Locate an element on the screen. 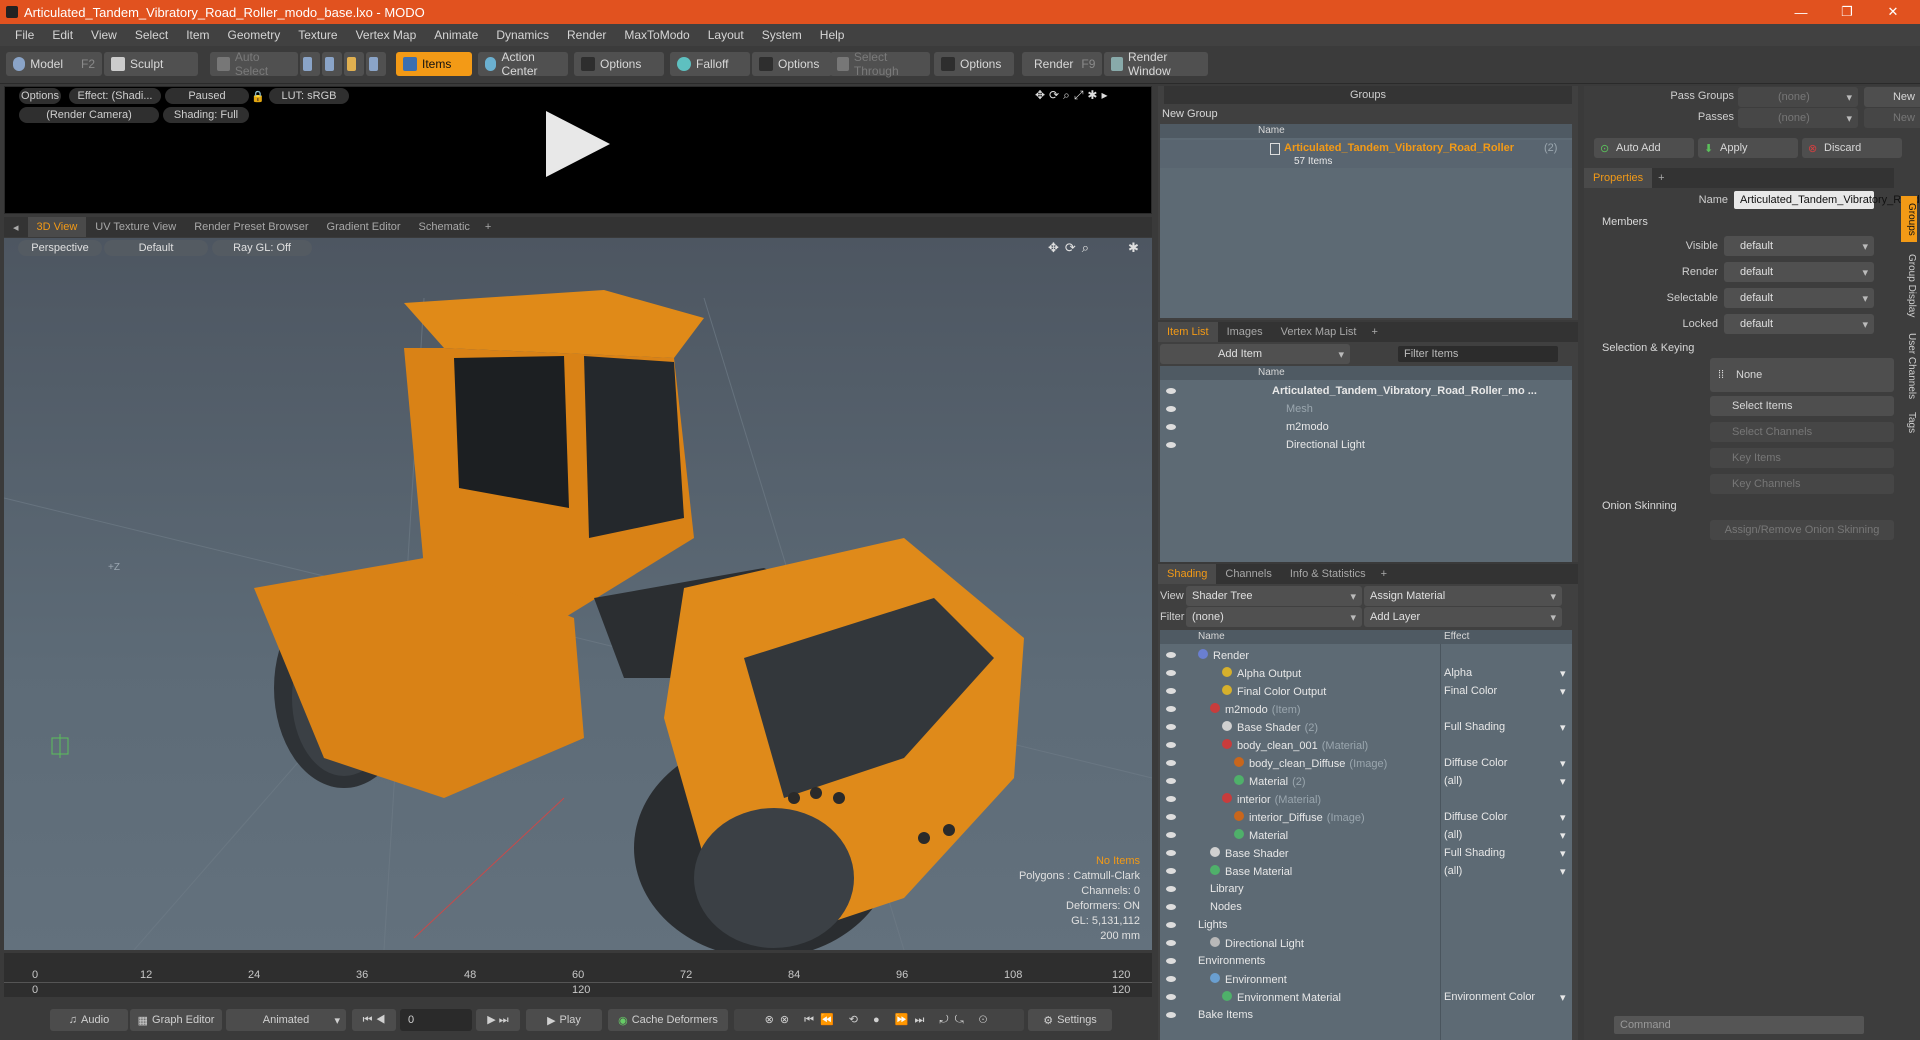 The image size is (1920, 1040). animated-dropdown: Animated ▾ is located at coordinates (286, 1020).